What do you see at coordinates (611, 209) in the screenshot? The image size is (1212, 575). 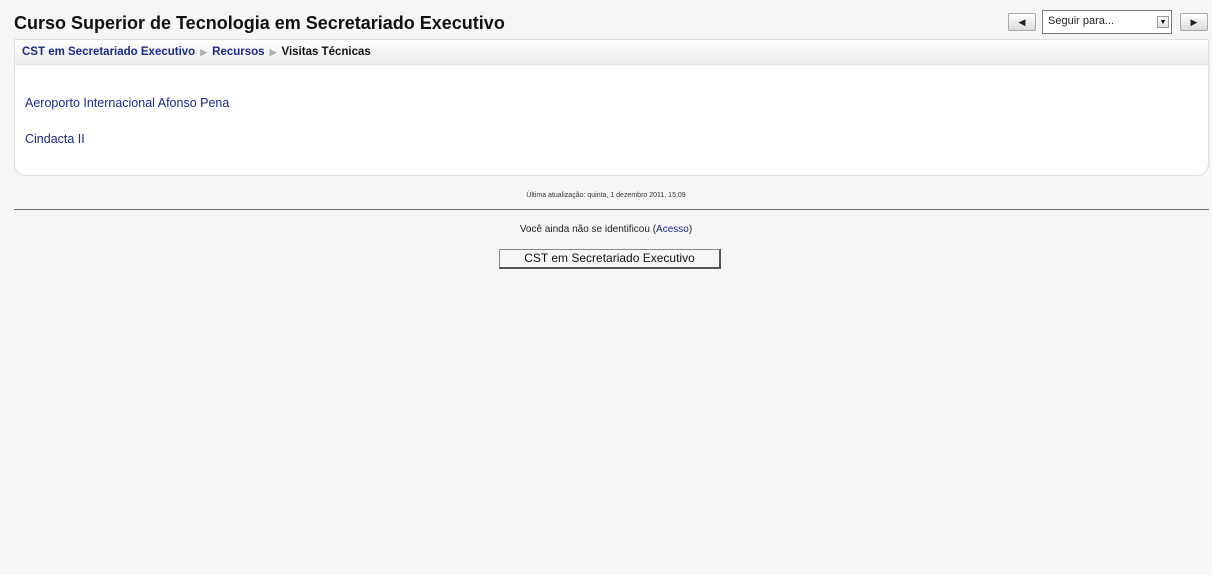 I see `footer-divider` at bounding box center [611, 209].